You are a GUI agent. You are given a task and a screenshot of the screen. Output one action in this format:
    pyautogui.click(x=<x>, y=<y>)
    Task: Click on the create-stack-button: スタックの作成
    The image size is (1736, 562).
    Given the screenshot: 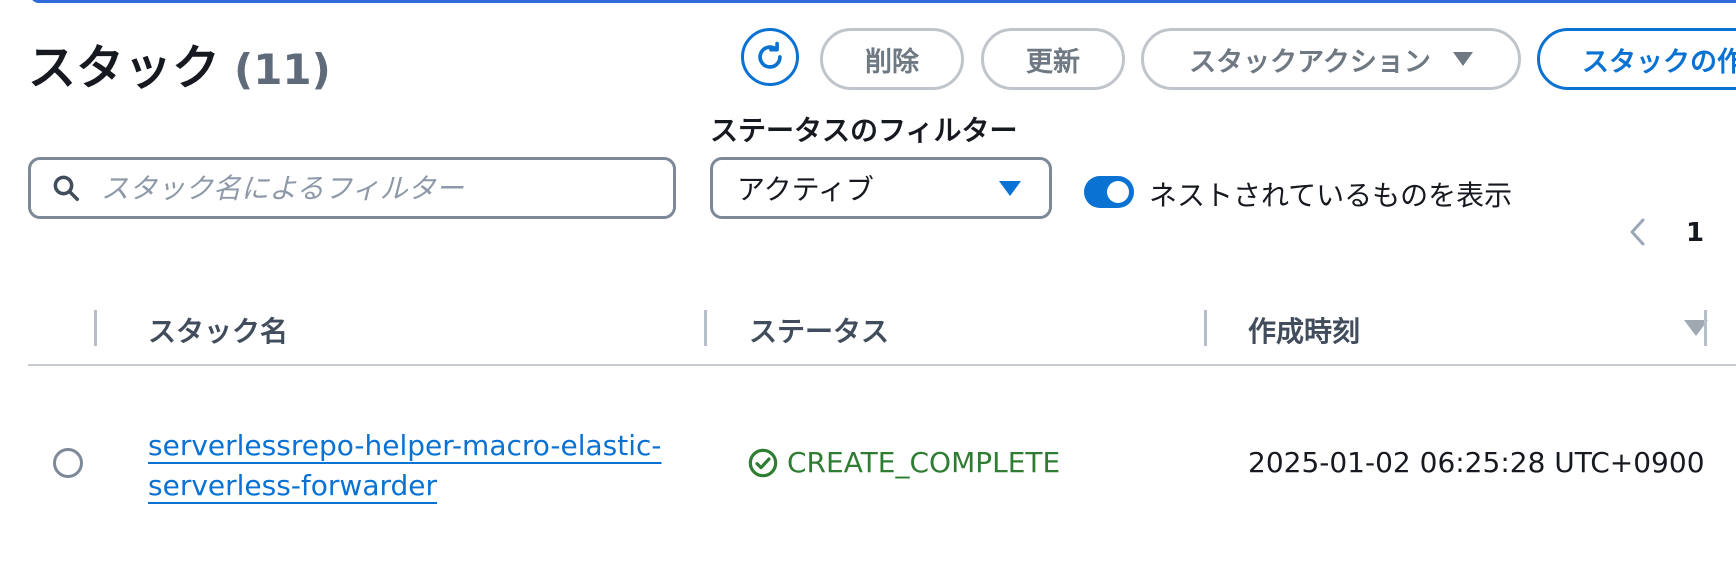 What is the action you would take?
    pyautogui.click(x=1636, y=59)
    